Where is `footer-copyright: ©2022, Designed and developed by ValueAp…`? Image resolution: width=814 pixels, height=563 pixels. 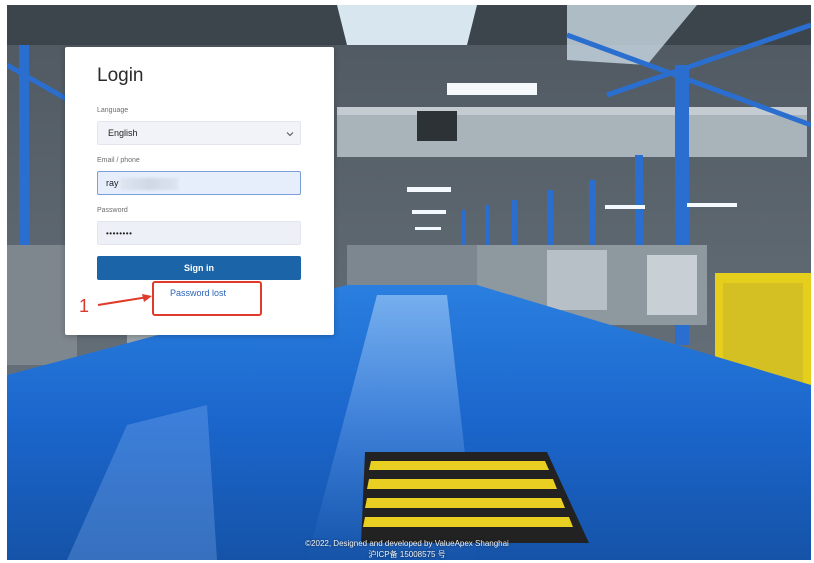 footer-copyright: ©2022, Designed and developed by ValueAp… is located at coordinates (407, 543).